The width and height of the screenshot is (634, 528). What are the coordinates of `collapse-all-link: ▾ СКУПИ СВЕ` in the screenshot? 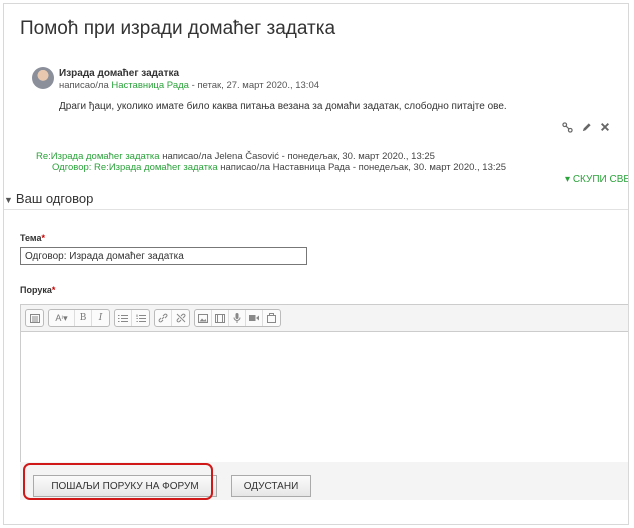 It's located at (597, 179).